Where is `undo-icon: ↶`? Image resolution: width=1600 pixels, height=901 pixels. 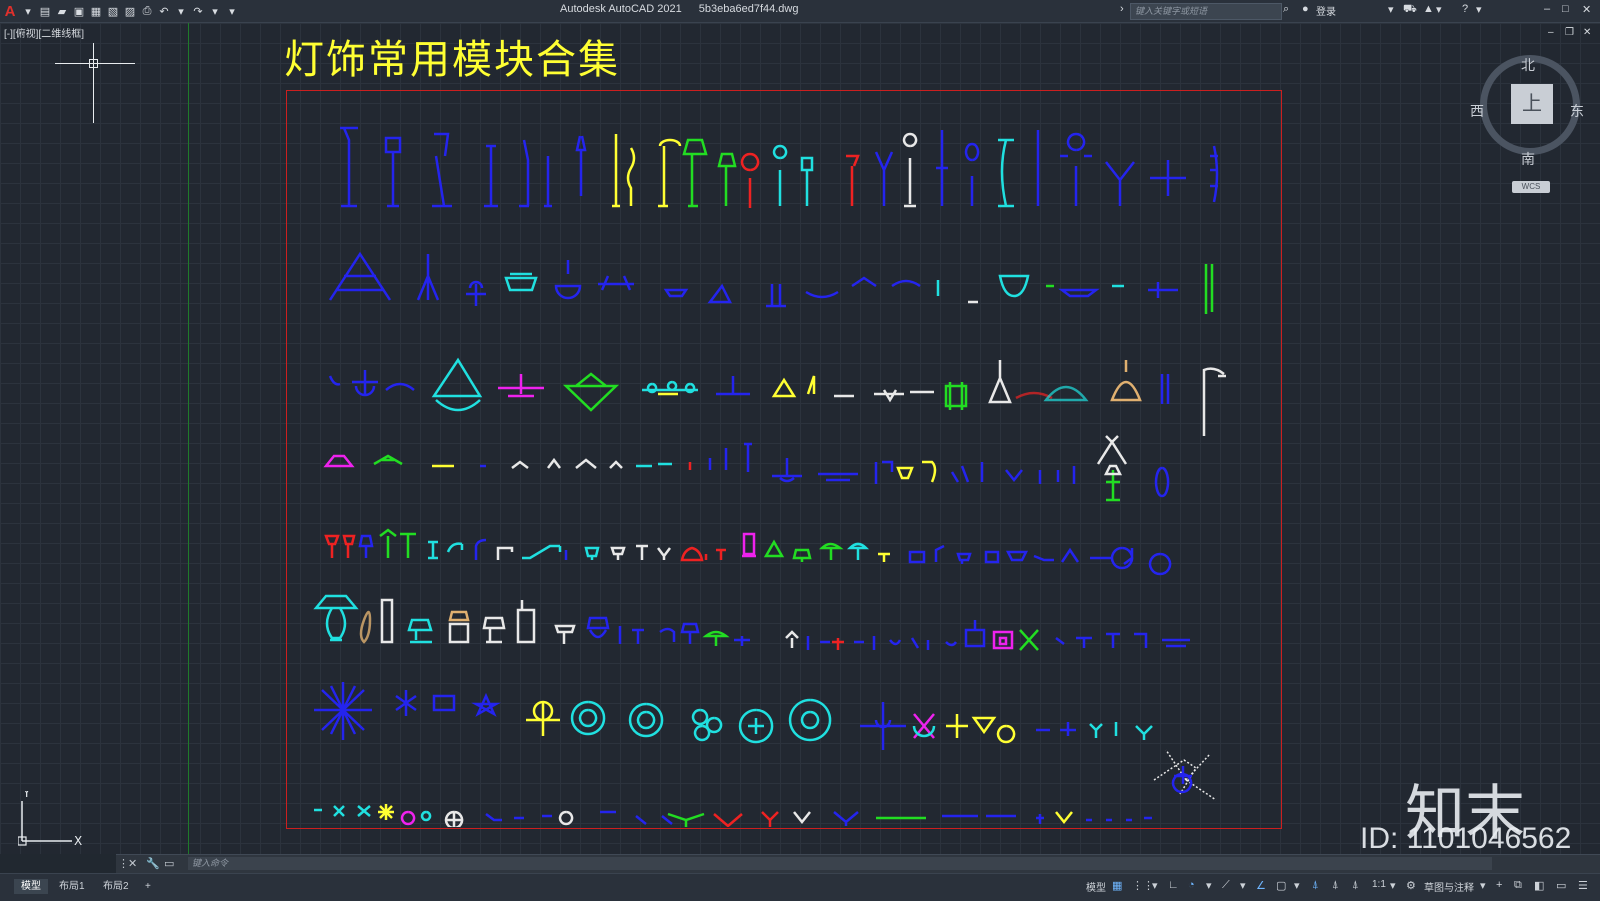 undo-icon: ↶ is located at coordinates (164, 11).